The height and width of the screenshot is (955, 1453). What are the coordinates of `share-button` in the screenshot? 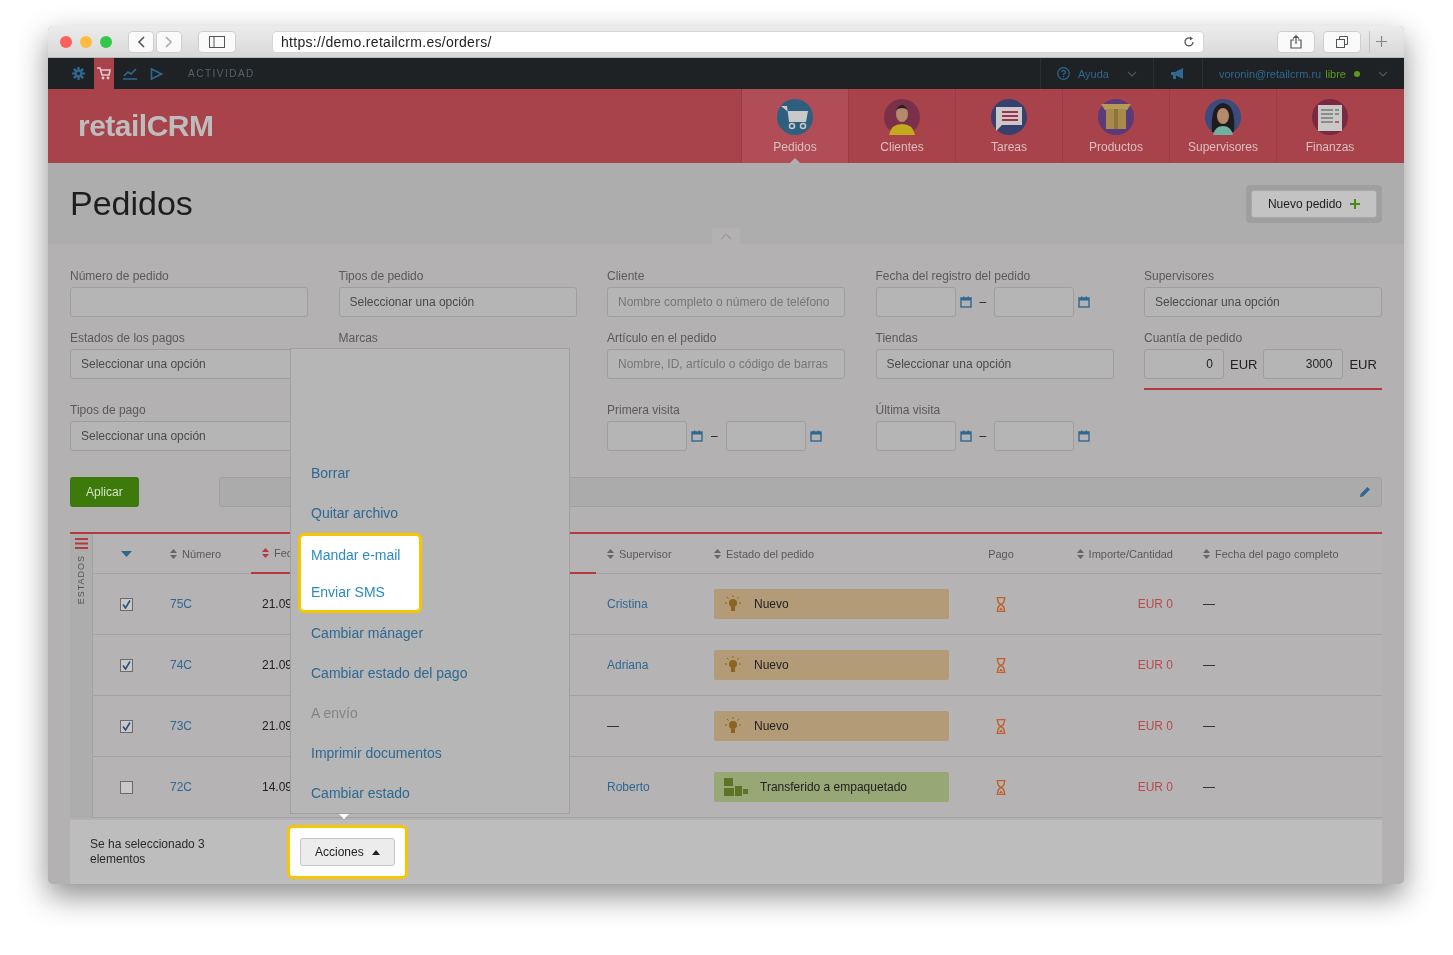 It's located at (1296, 41).